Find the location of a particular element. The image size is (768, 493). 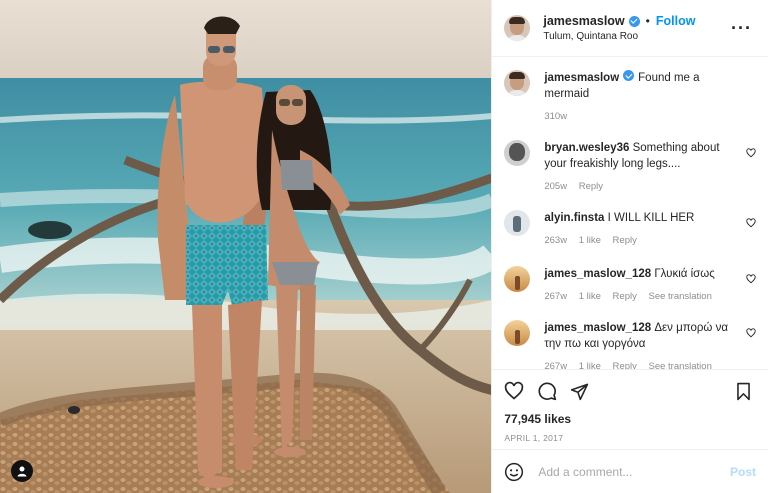

action-icons is located at coordinates (630, 391).